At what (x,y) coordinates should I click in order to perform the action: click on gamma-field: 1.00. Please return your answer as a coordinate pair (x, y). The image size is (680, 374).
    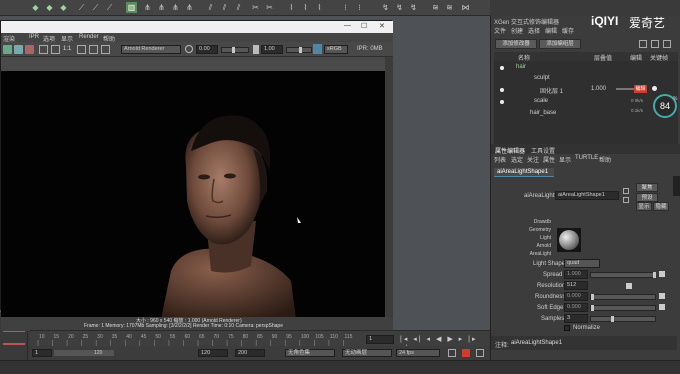
    Looking at the image, I should click on (272, 49).